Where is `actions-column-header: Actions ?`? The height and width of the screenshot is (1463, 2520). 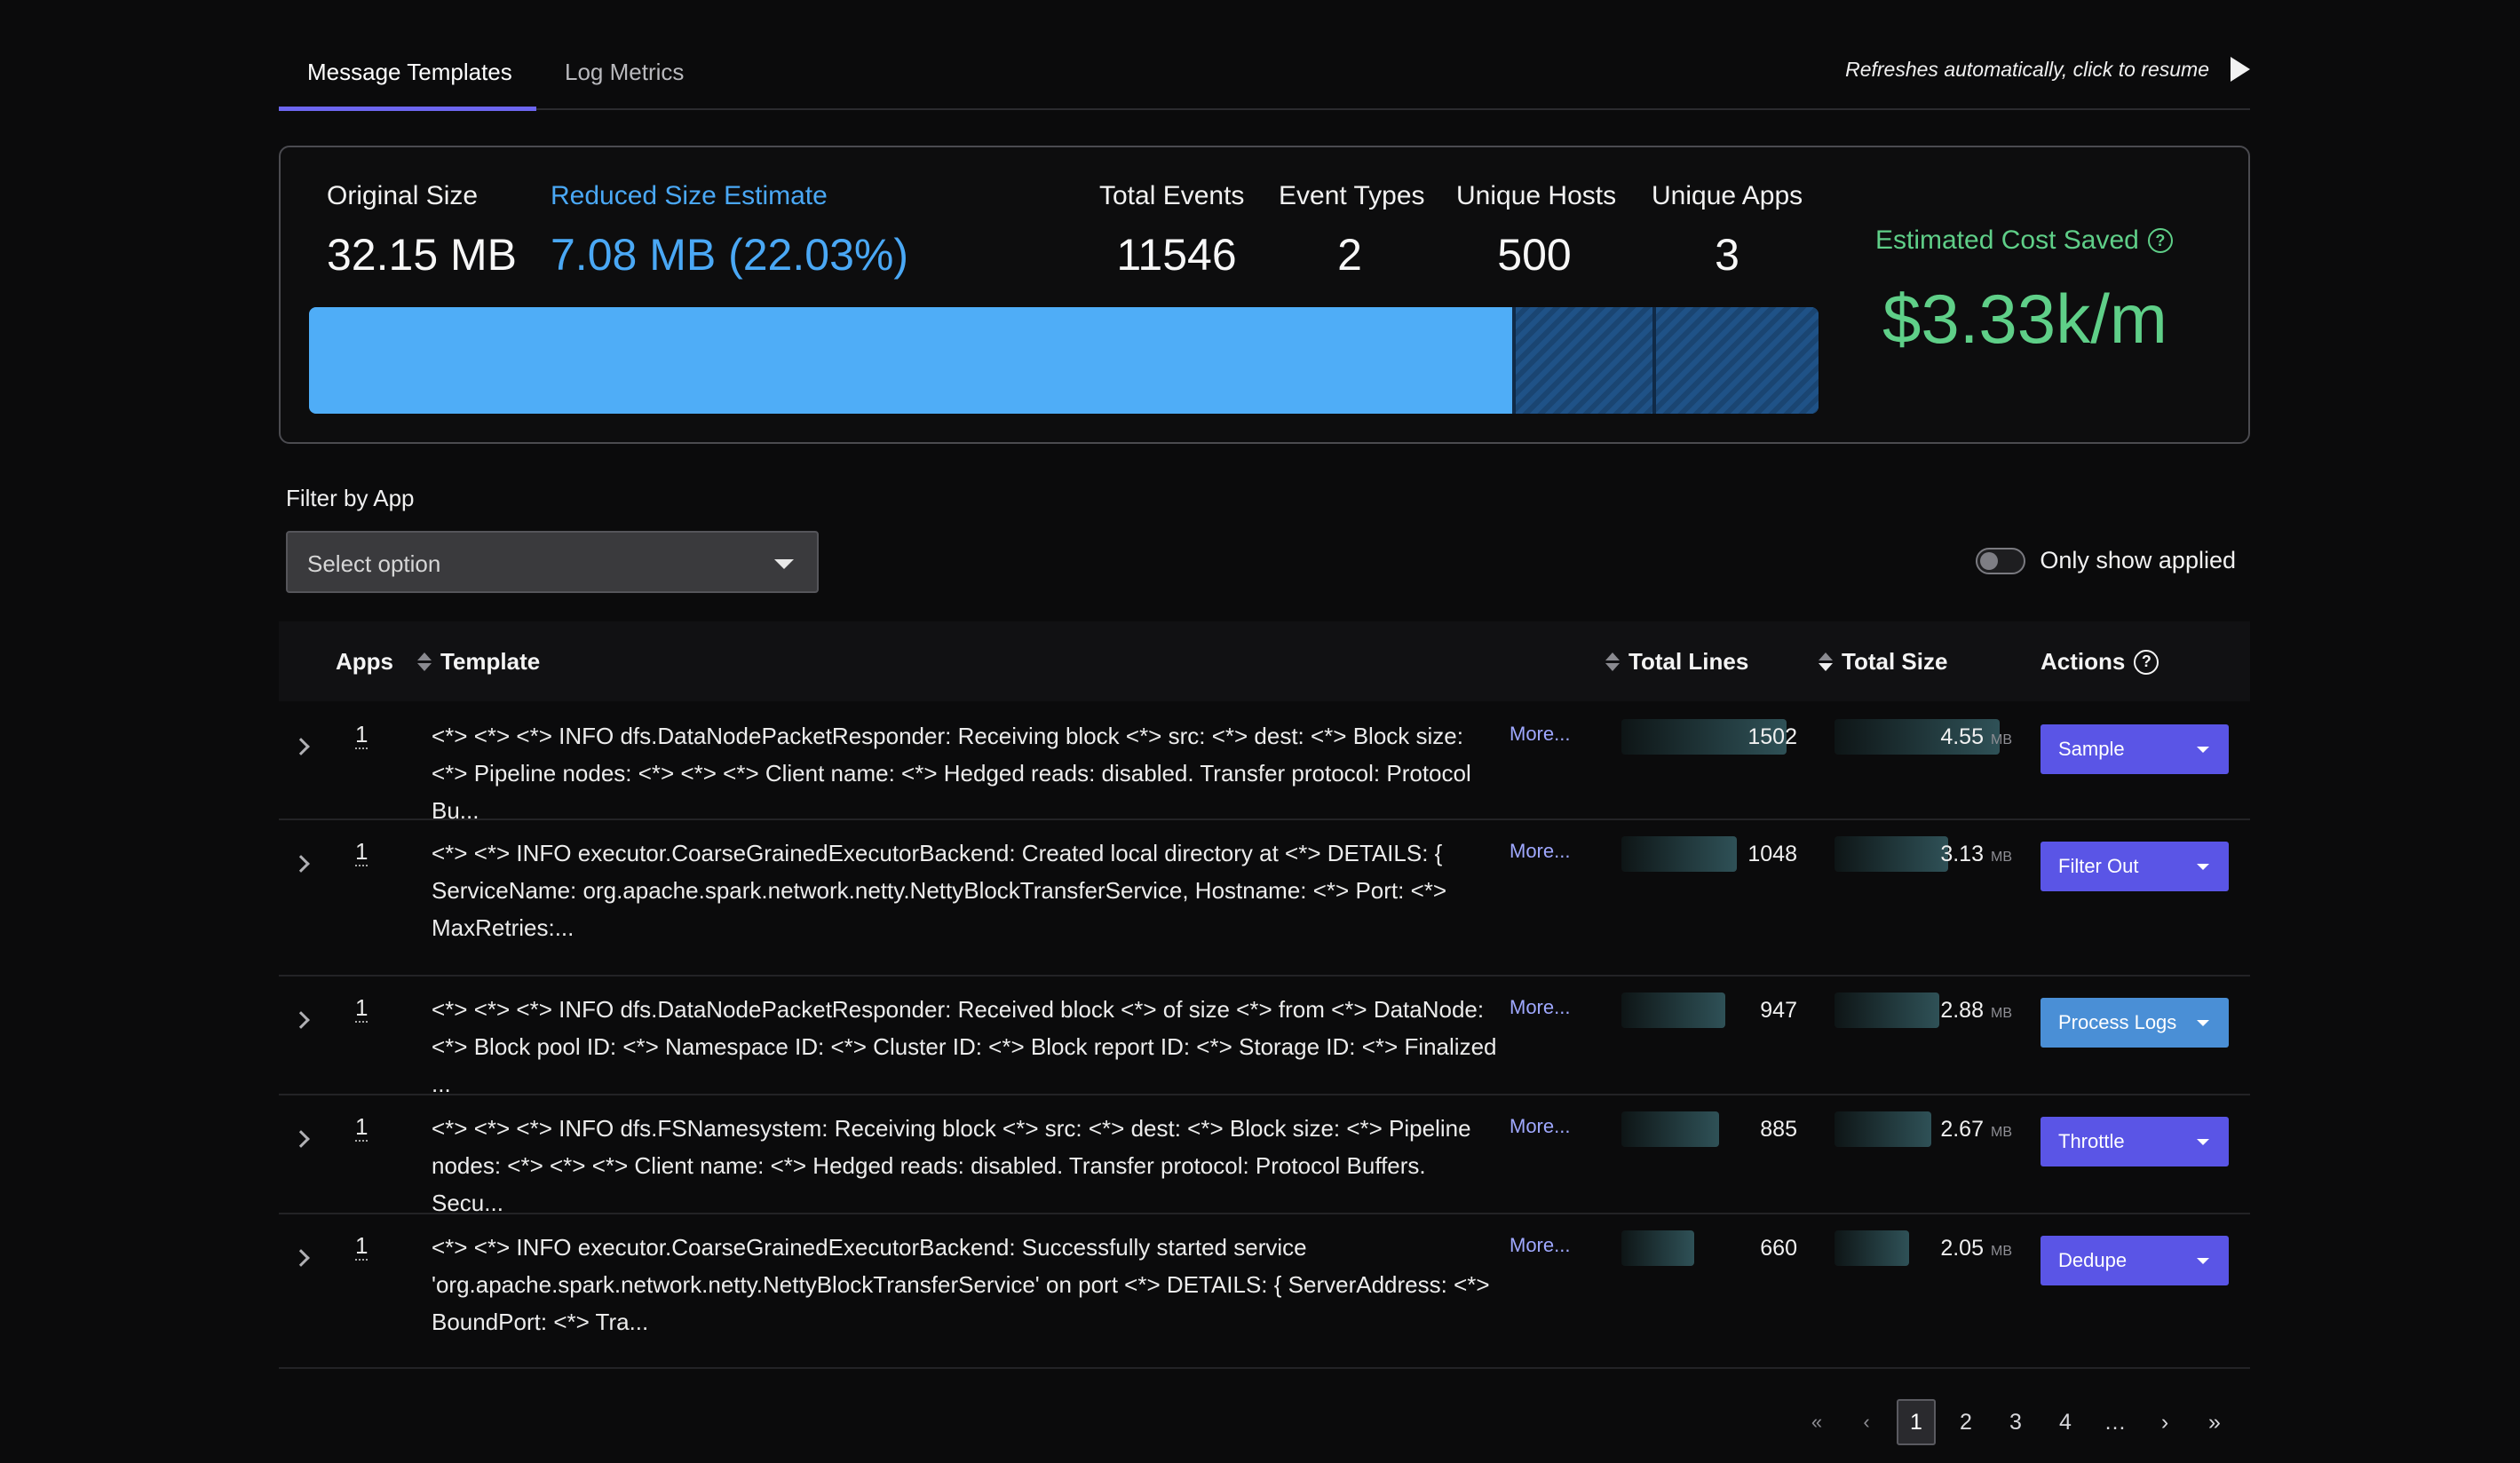
actions-column-header: Actions ? is located at coordinates (2100, 662).